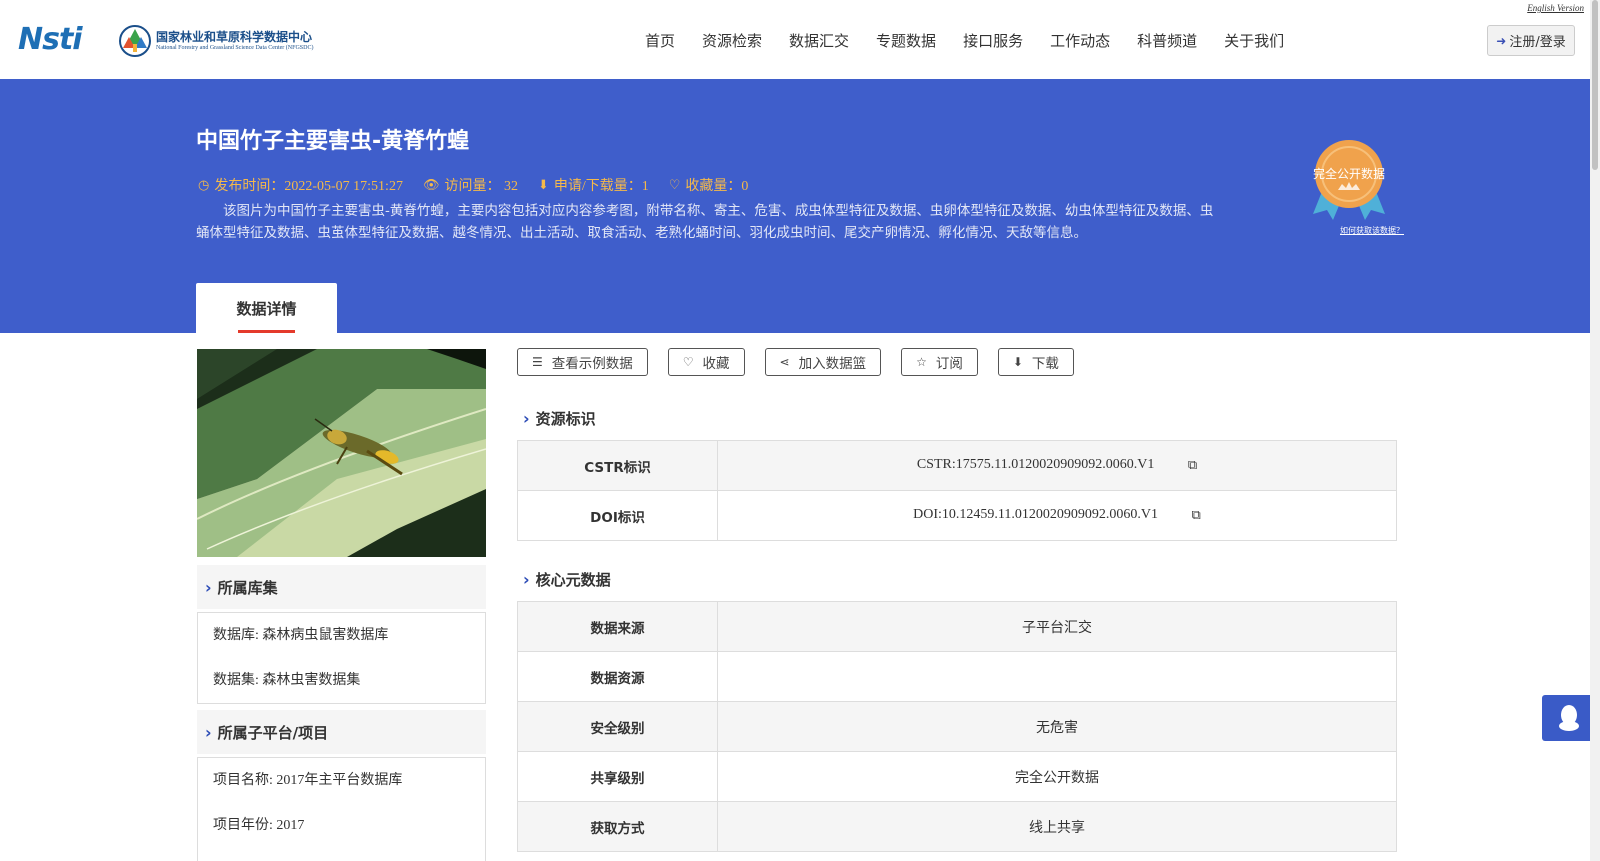 The width and height of the screenshot is (1600, 861). I want to click on sign-in-icon: ➜, so click(1501, 40).